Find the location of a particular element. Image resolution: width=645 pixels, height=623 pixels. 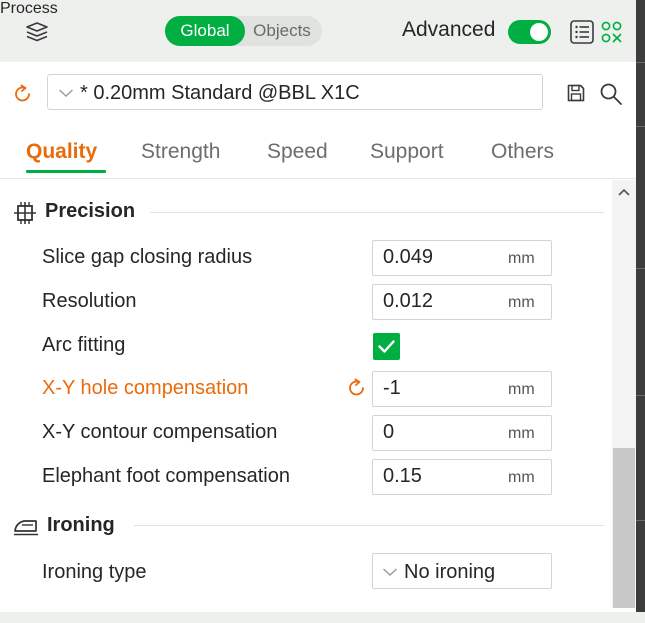

tab-quality: Quality is located at coordinates (61, 152).